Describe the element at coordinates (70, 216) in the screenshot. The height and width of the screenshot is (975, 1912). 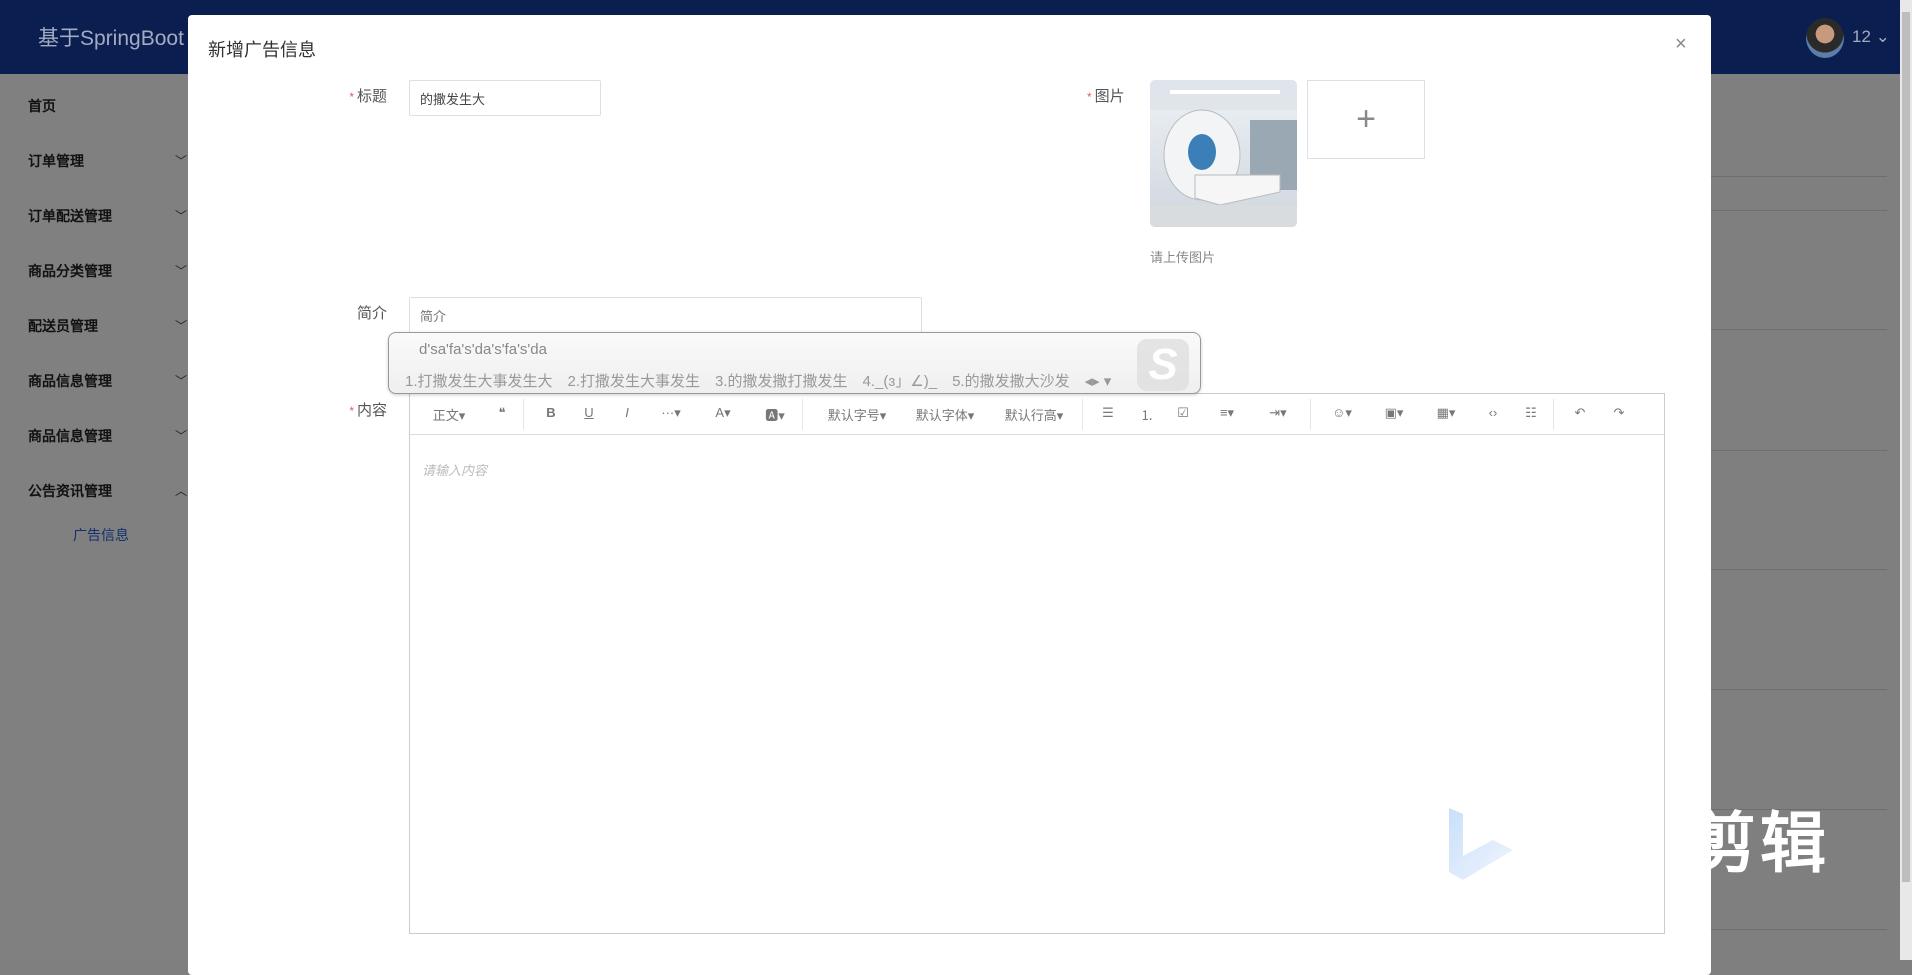
I see `sidebar-item: 订单配送管理` at that location.